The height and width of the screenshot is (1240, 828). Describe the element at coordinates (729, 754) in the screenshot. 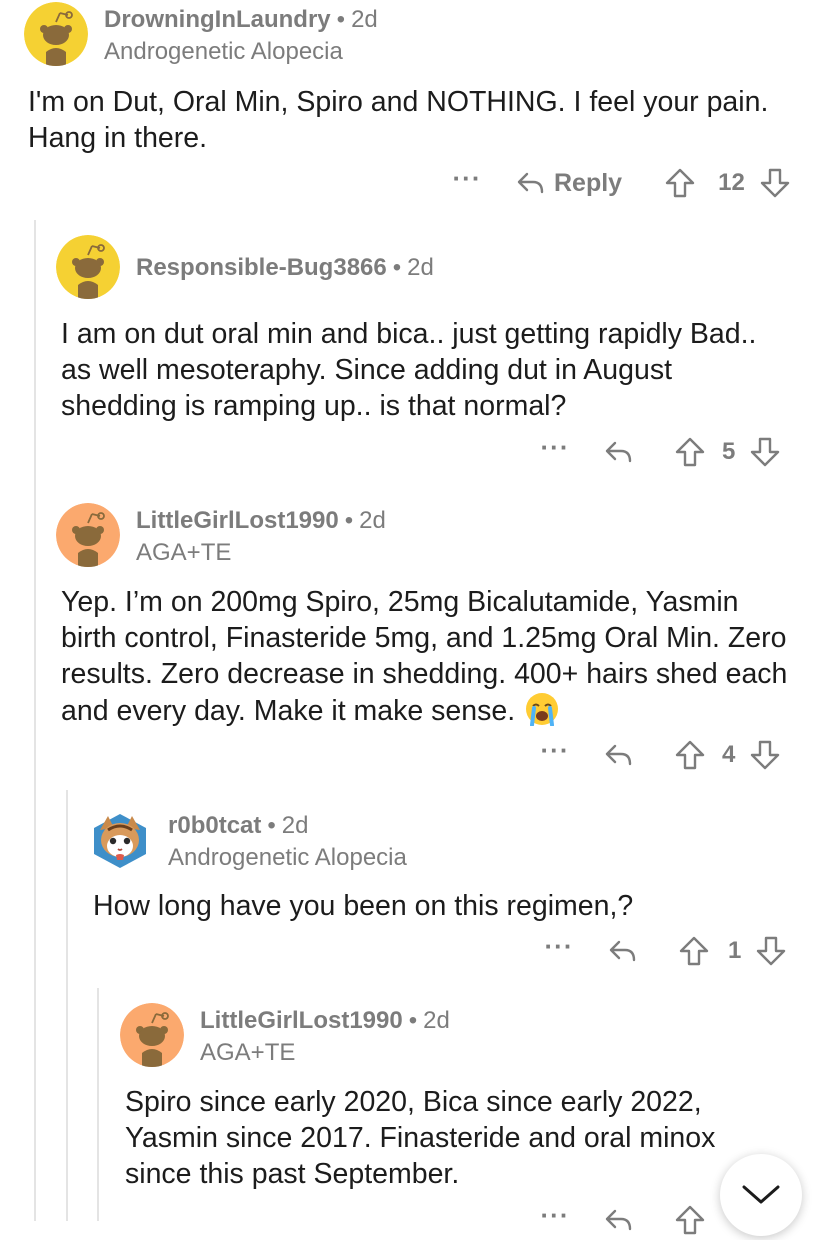

I see `vote-score: 4` at that location.